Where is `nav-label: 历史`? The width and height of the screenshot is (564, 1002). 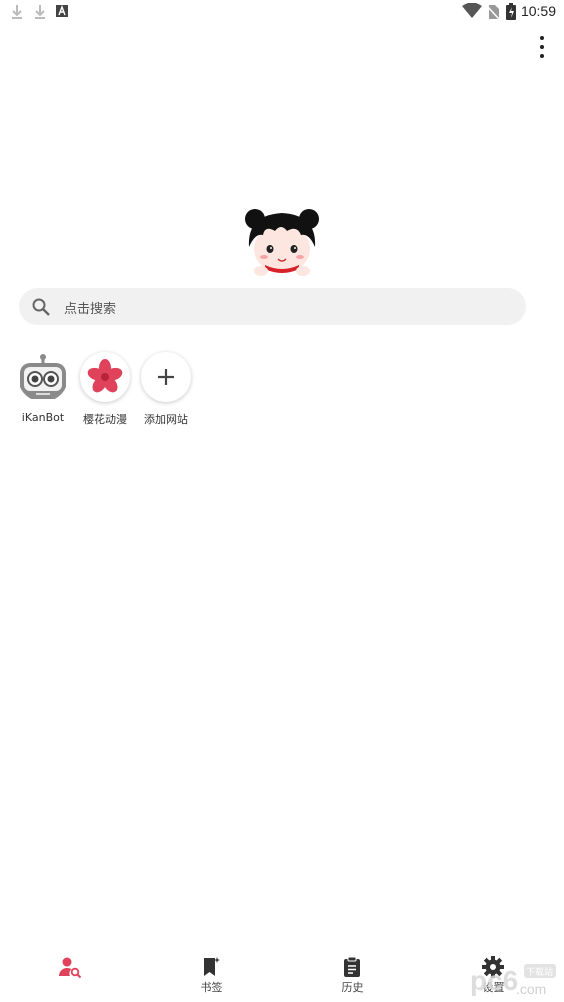
nav-label: 历史 is located at coordinates (352, 987).